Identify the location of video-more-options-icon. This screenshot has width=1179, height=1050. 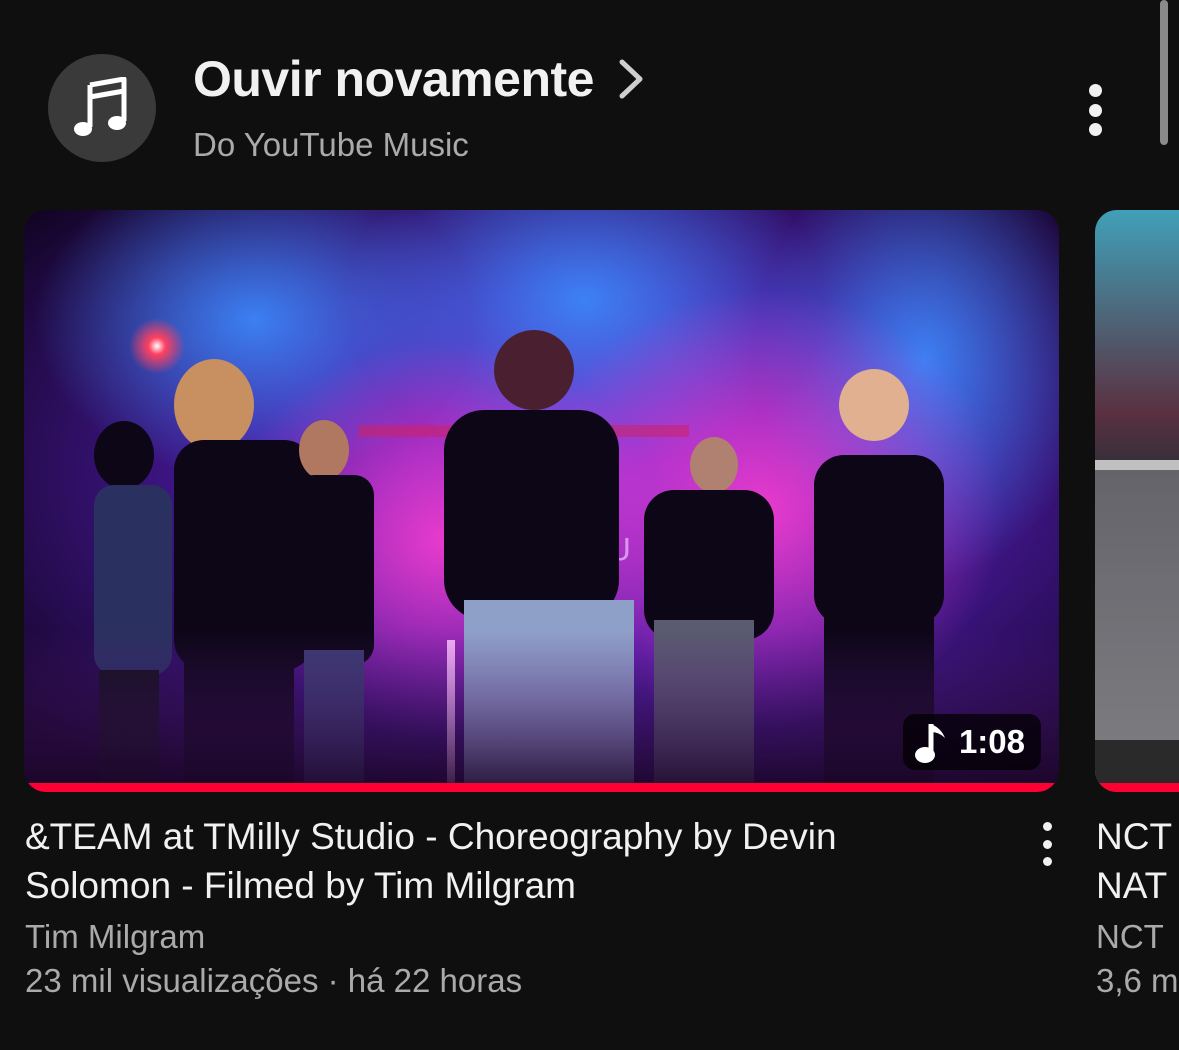
(1047, 844).